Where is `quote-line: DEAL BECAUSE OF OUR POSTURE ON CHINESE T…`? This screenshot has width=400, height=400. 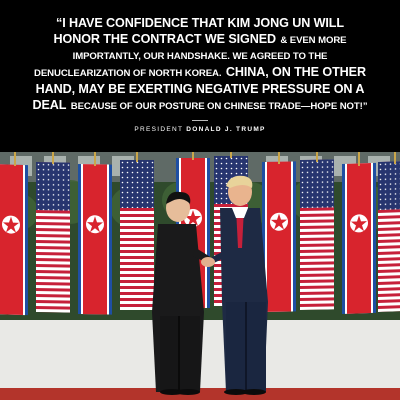
quote-line: DEAL BECAUSE OF OUR POSTURE ON CHINESE T… is located at coordinates (200, 105).